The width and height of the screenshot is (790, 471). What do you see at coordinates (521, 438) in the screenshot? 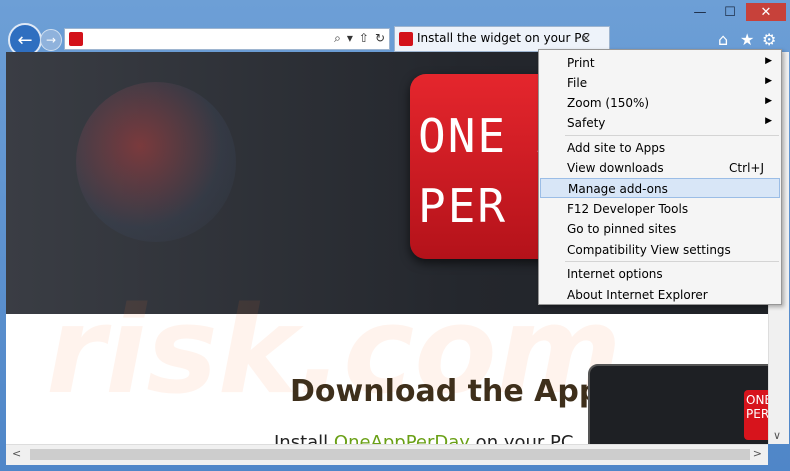
I see `install-suffix: on your PC` at bounding box center [521, 438].